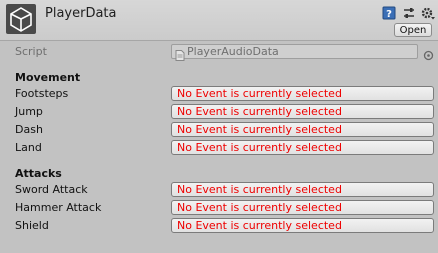  I want to click on prop-row-land: Land No Event is currently selected, so click(219, 148).